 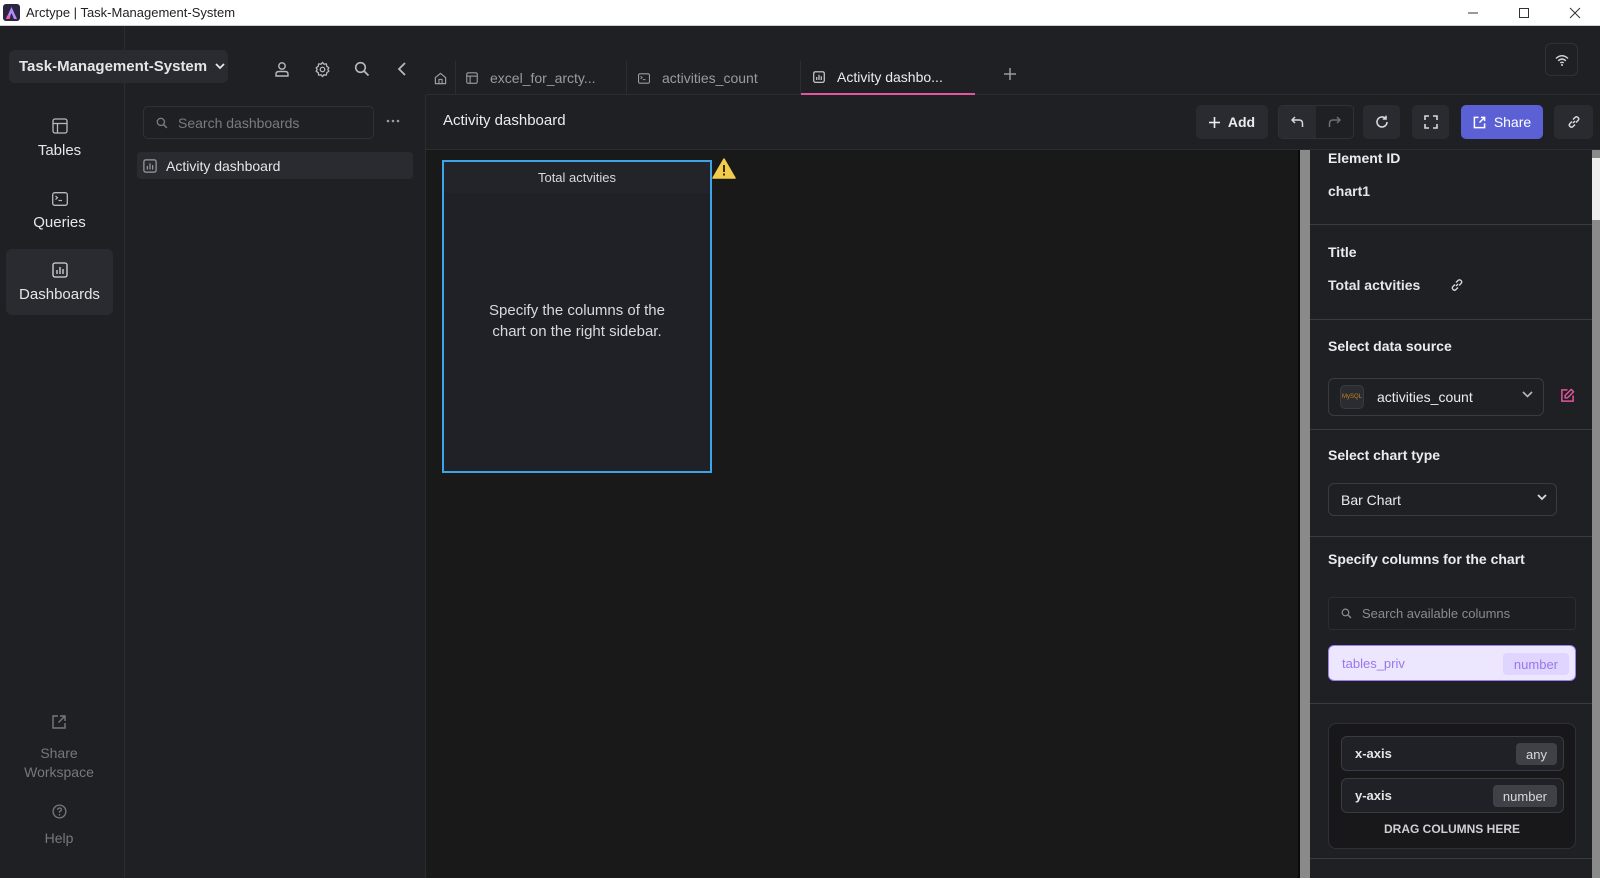 What do you see at coordinates (504, 120) in the screenshot?
I see `dashboard-title: Activity dashboard` at bounding box center [504, 120].